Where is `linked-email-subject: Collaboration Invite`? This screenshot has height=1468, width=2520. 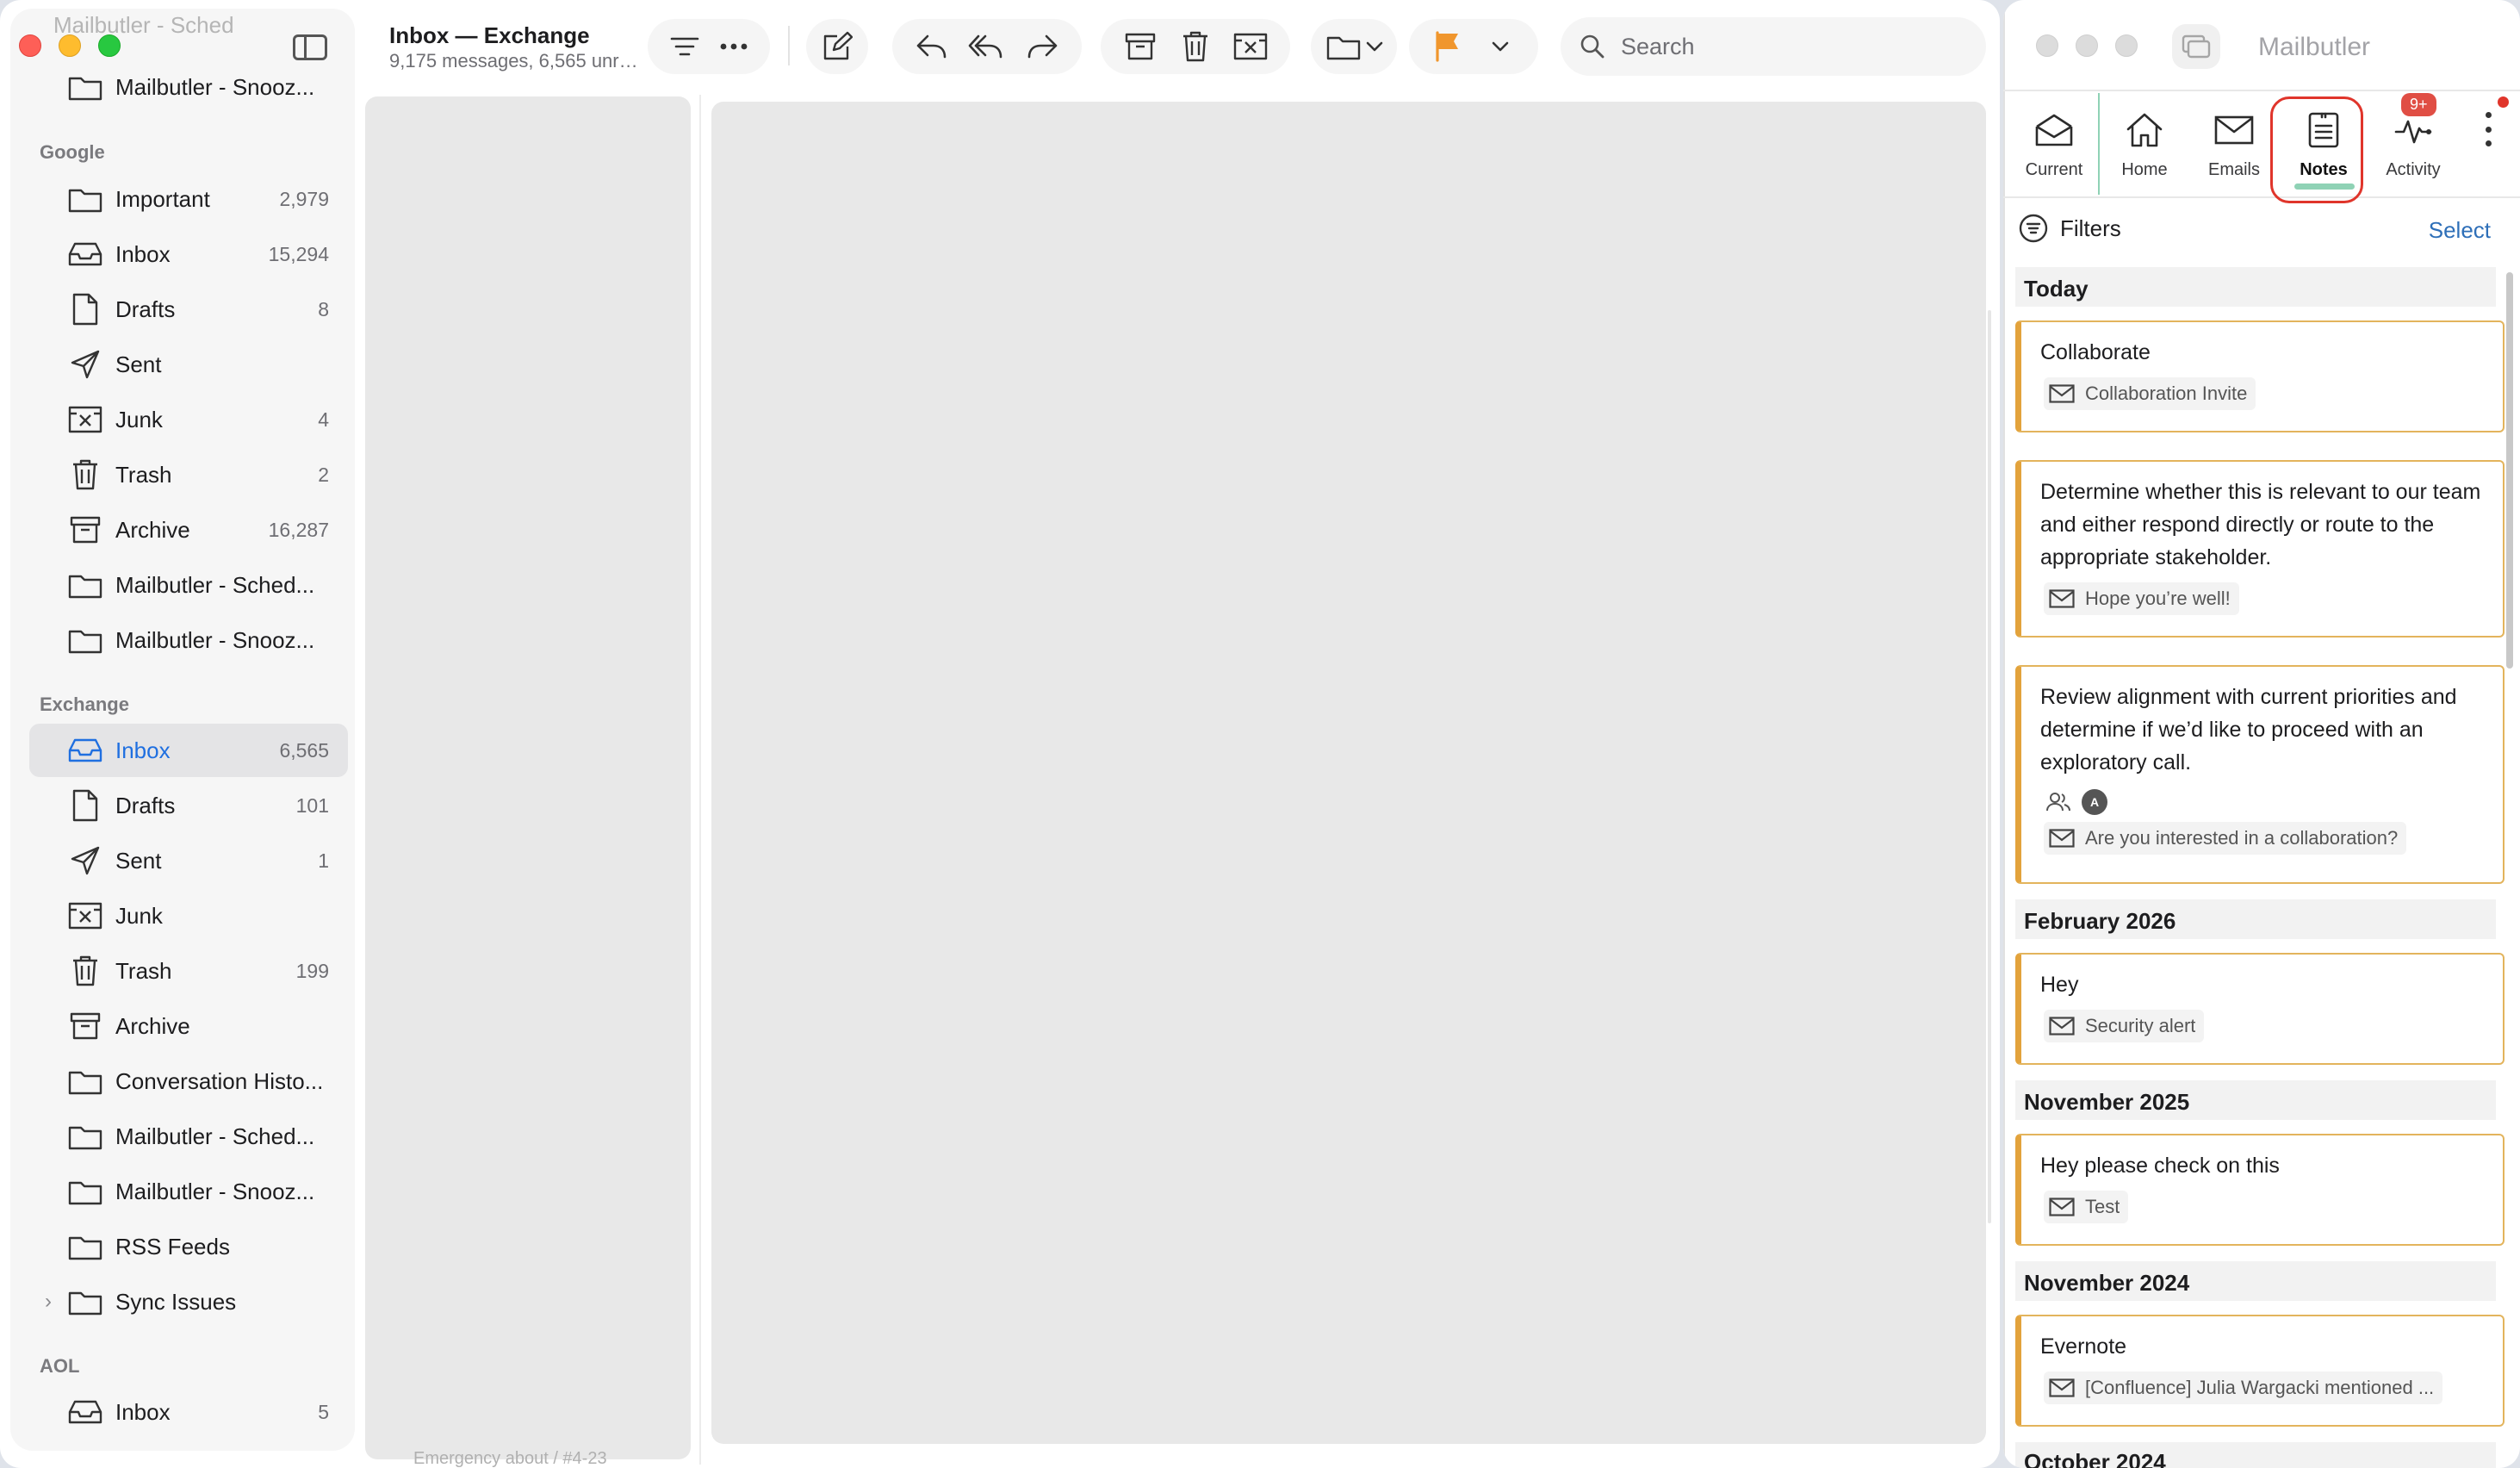
linked-email-subject: Collaboration Invite is located at coordinates (2167, 393).